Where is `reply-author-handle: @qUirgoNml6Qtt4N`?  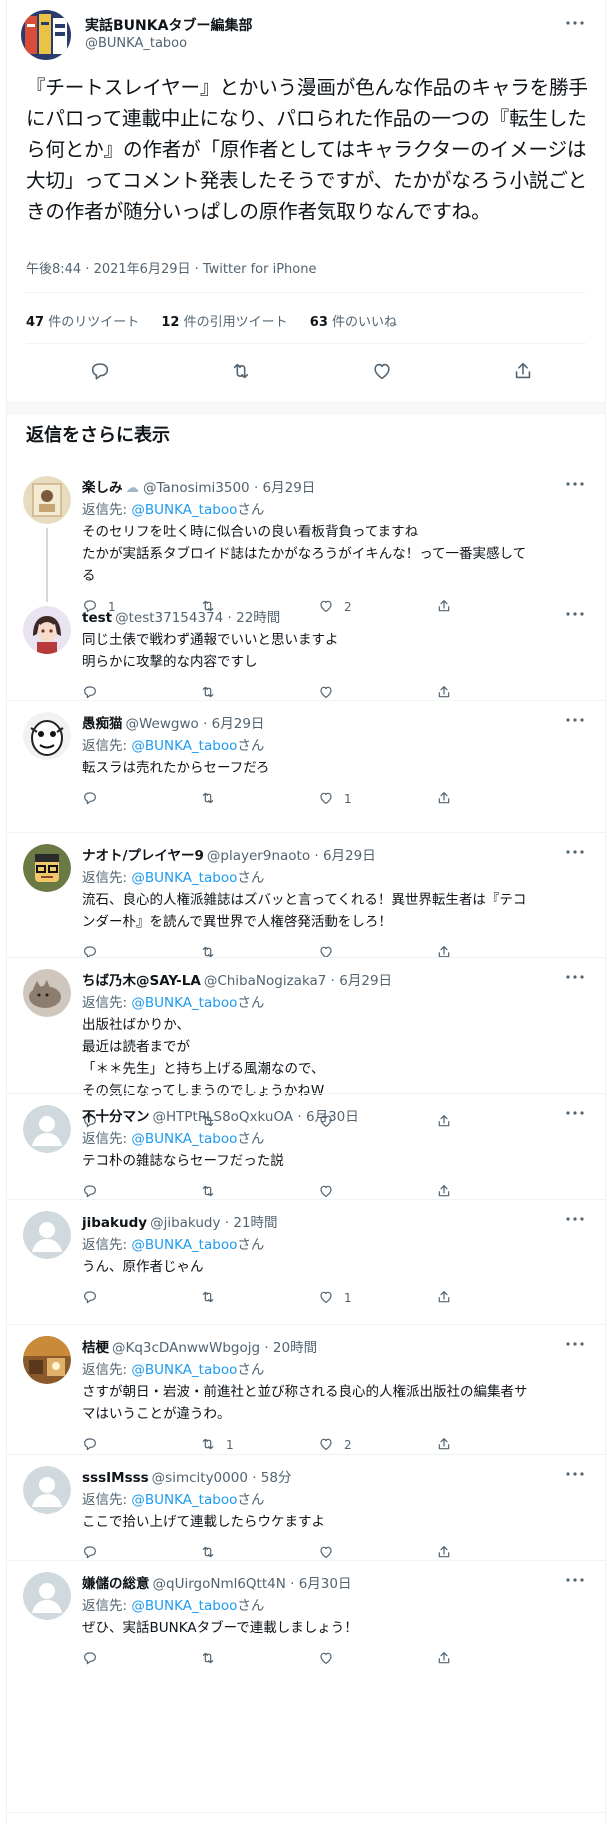 reply-author-handle: @qUirgoNml6Qtt4N is located at coordinates (219, 1584).